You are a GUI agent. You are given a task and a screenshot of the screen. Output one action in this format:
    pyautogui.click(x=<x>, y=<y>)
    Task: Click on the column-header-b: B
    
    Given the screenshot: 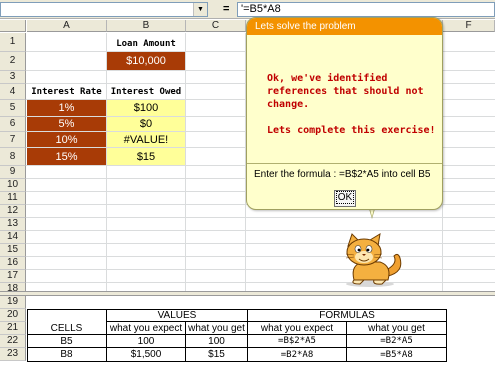 What is the action you would take?
    pyautogui.click(x=146, y=26)
    